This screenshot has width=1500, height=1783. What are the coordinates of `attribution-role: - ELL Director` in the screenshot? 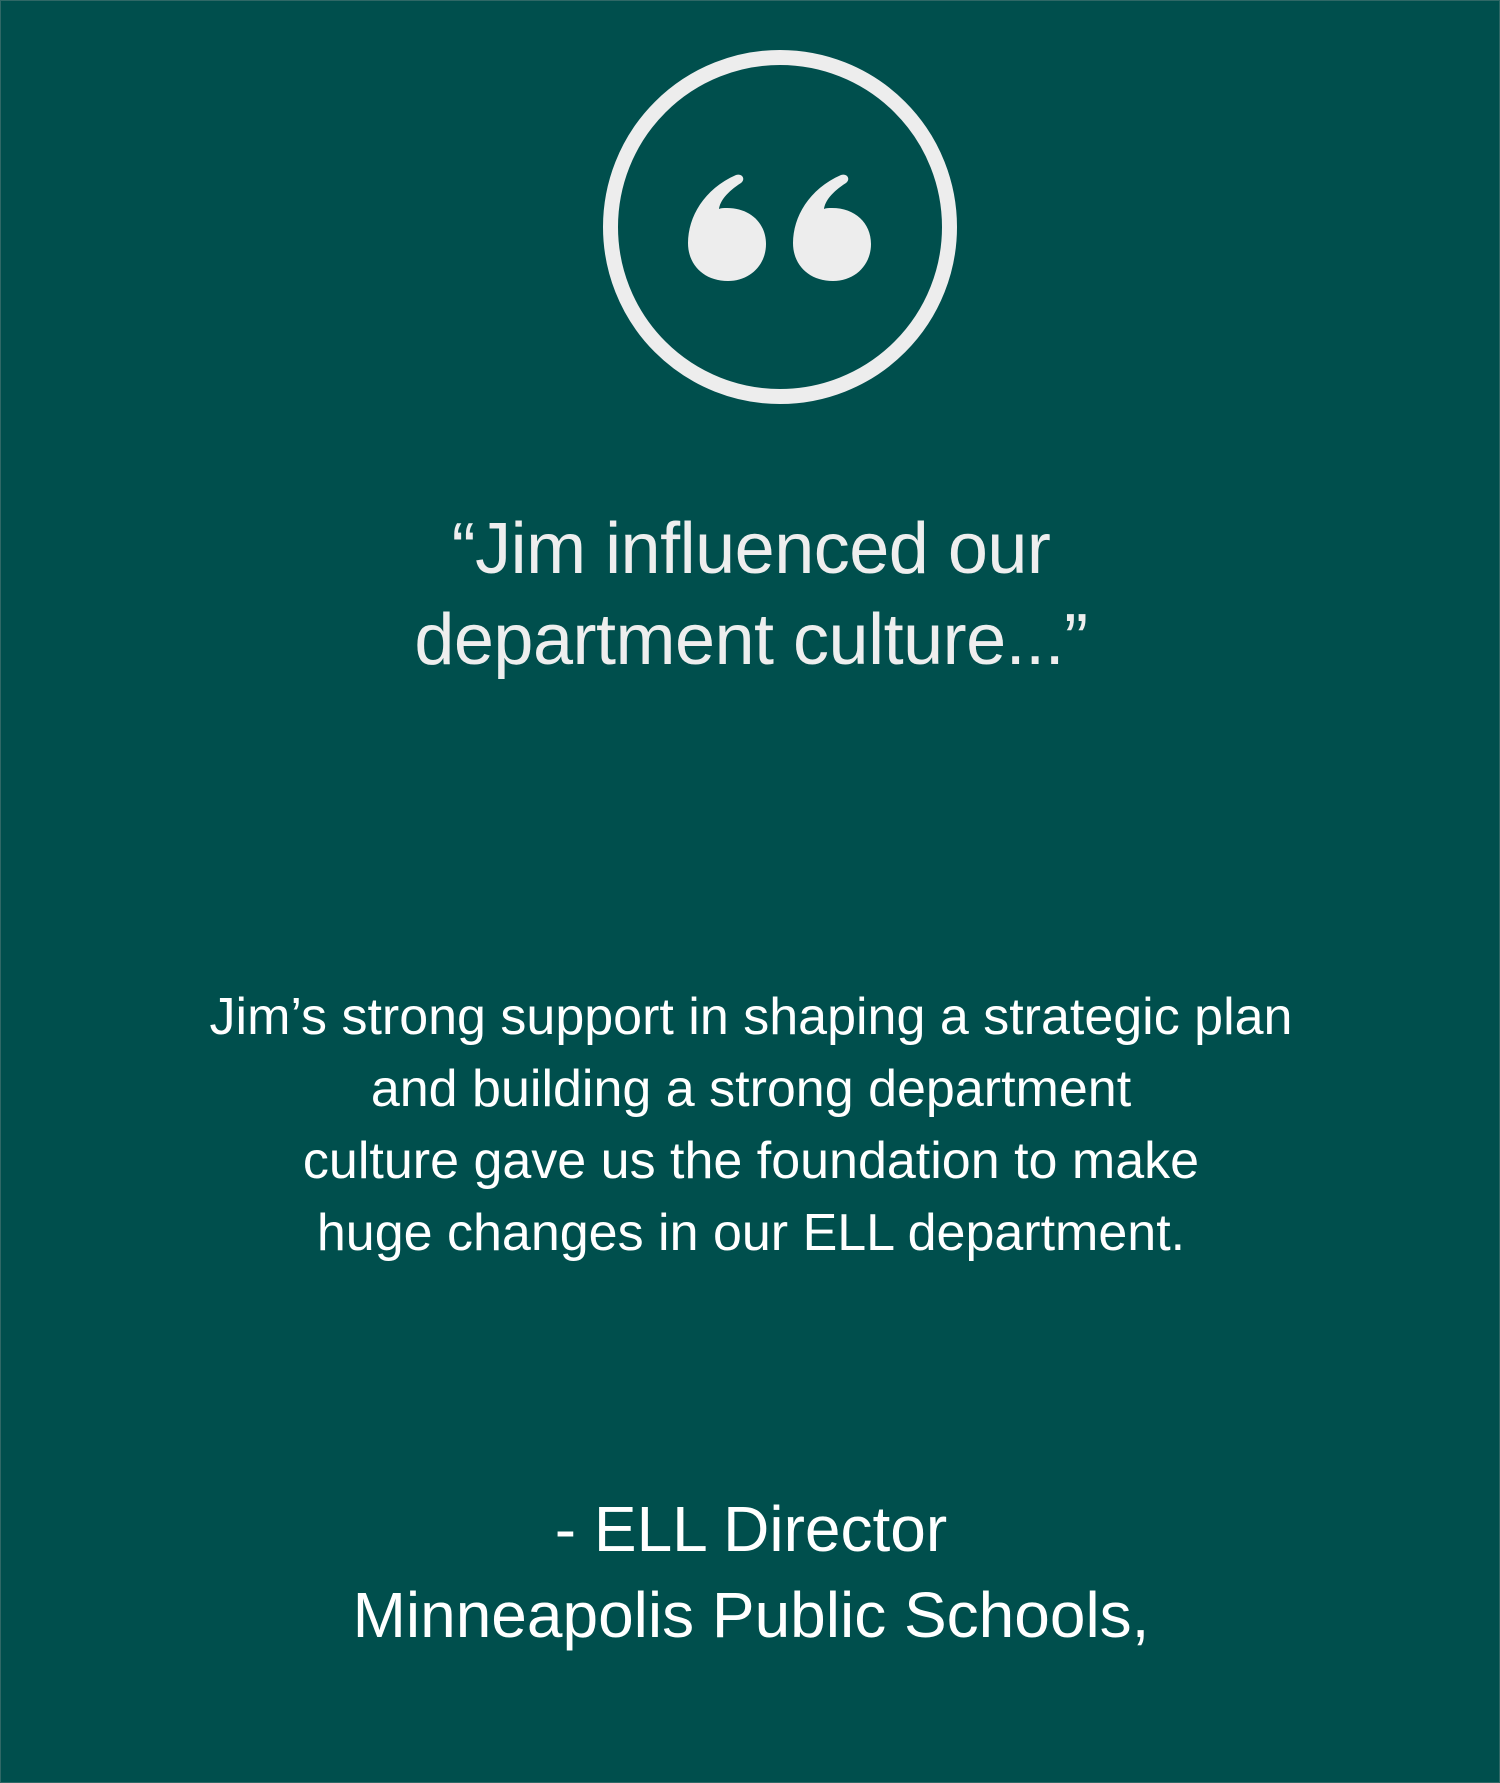 It's located at (751, 1529).